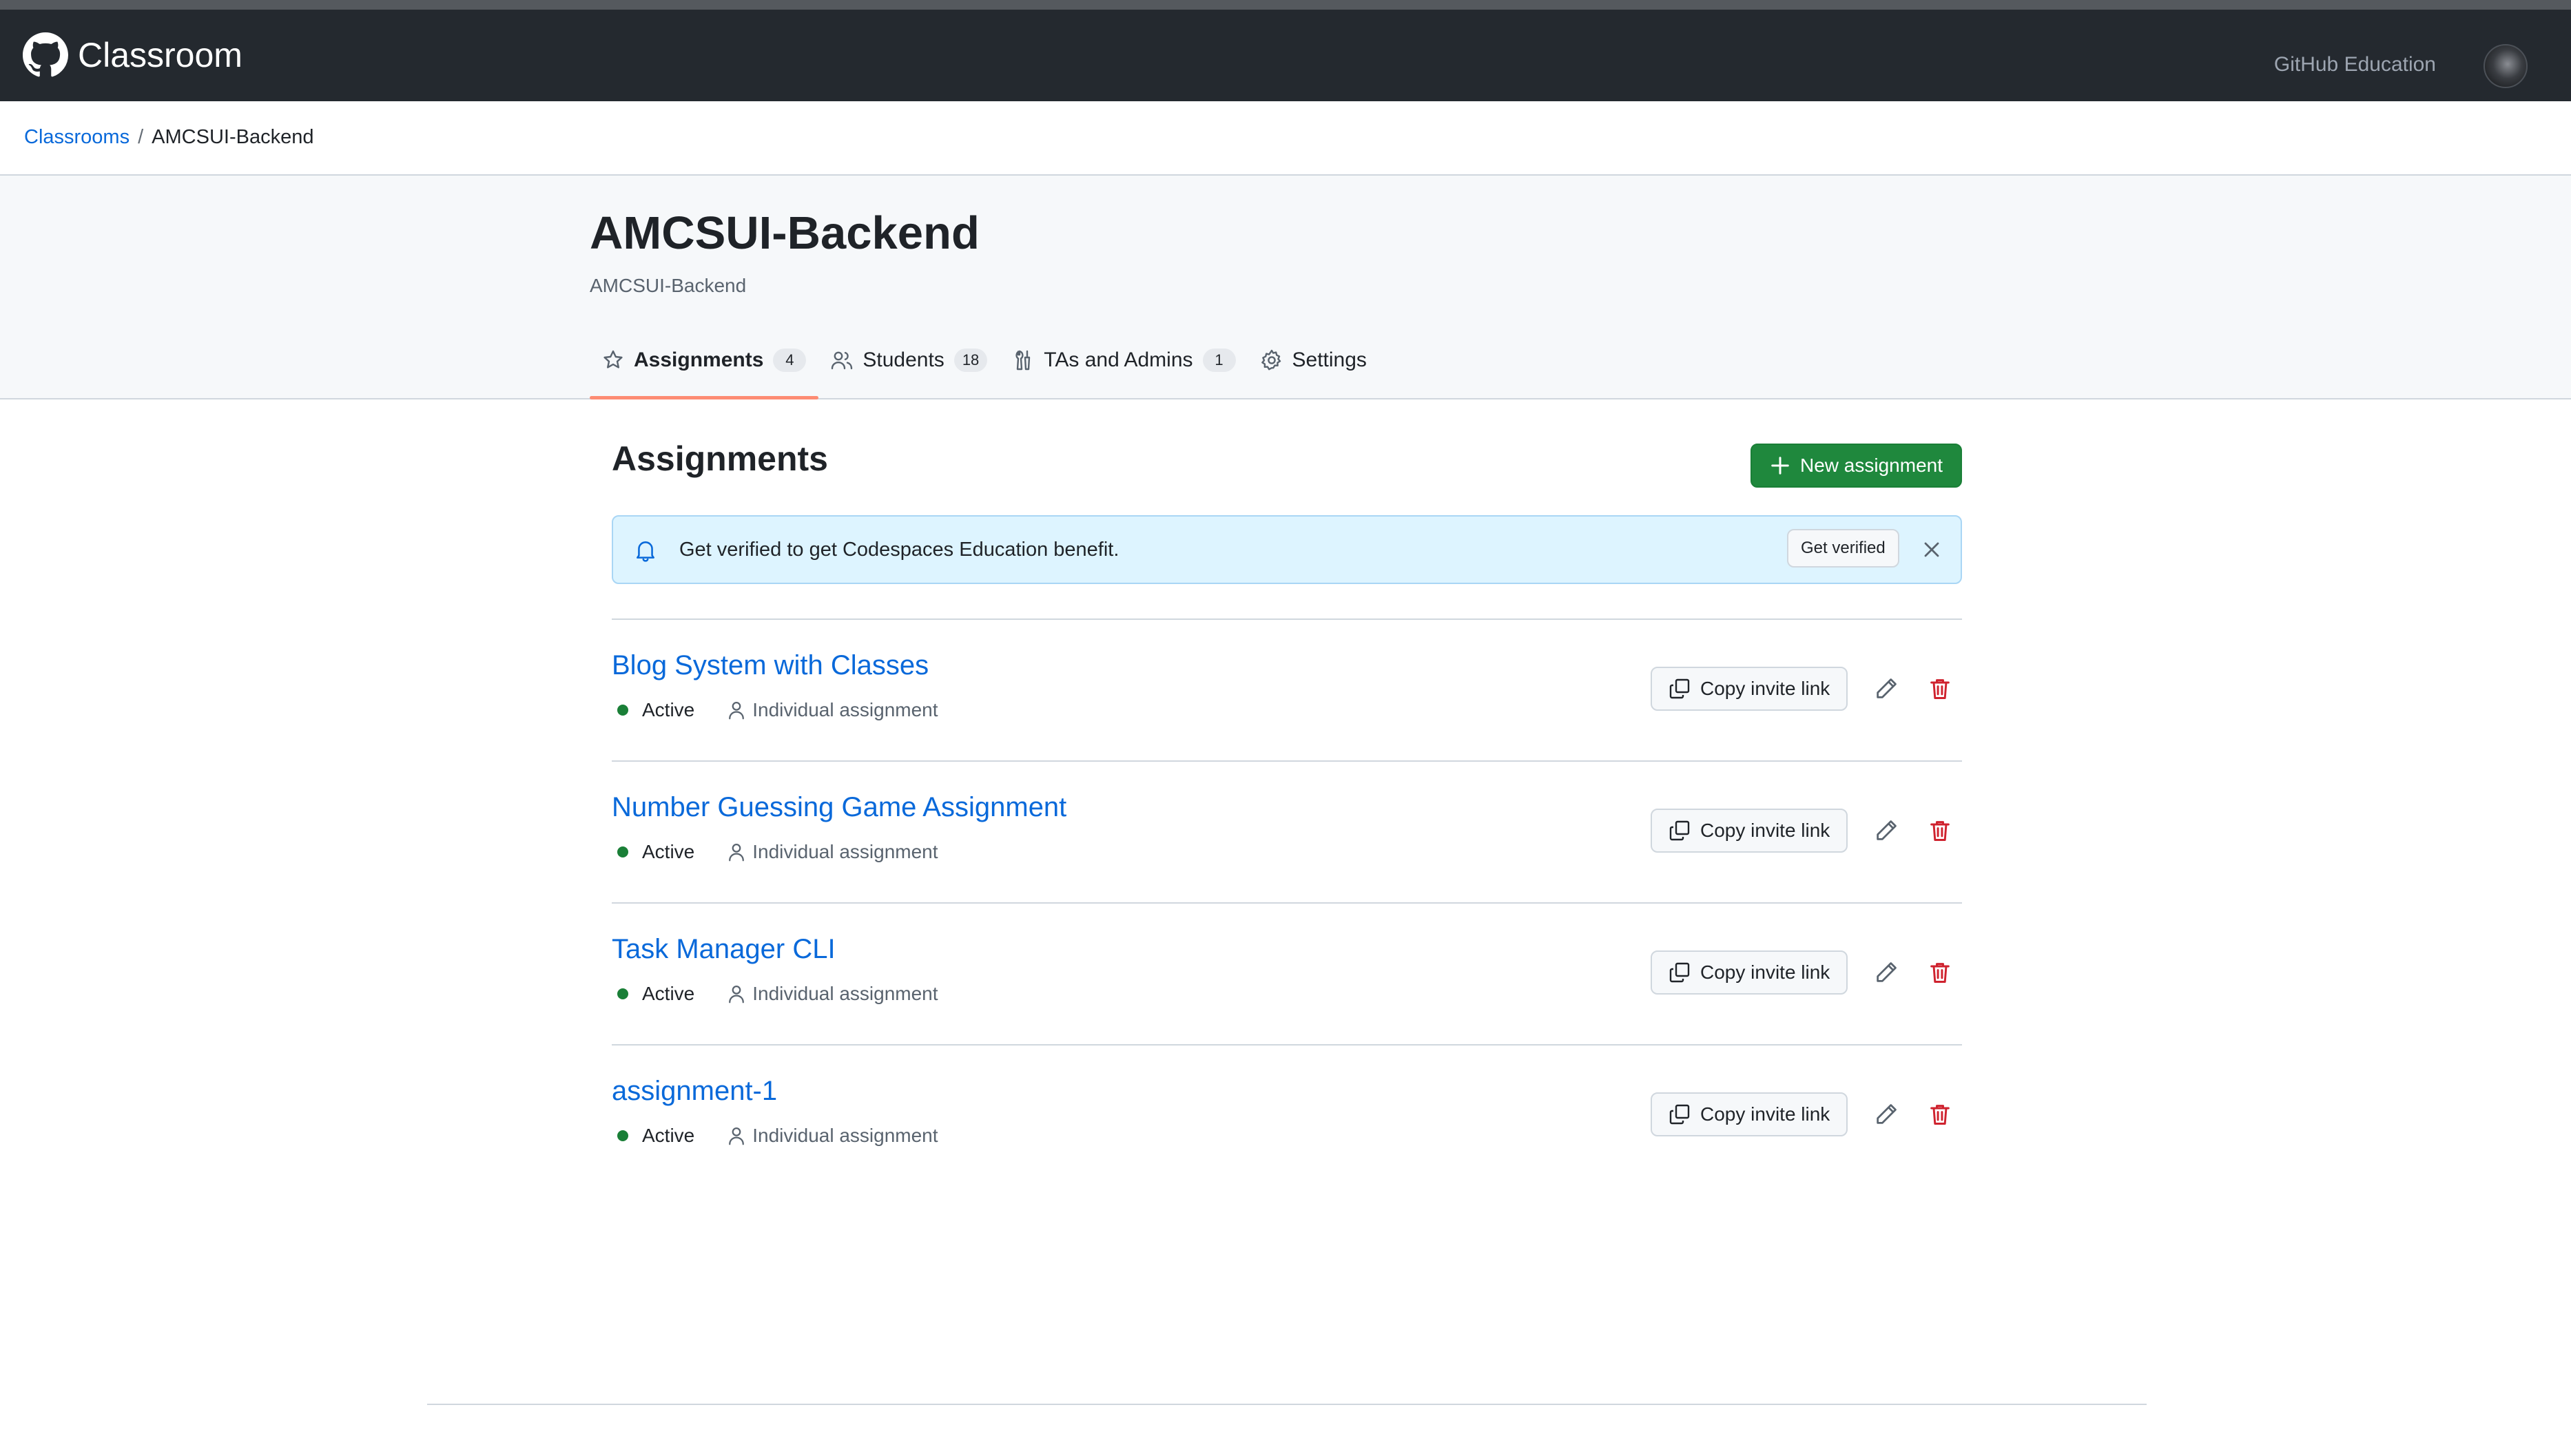  I want to click on tab-label: Assignments, so click(699, 360).